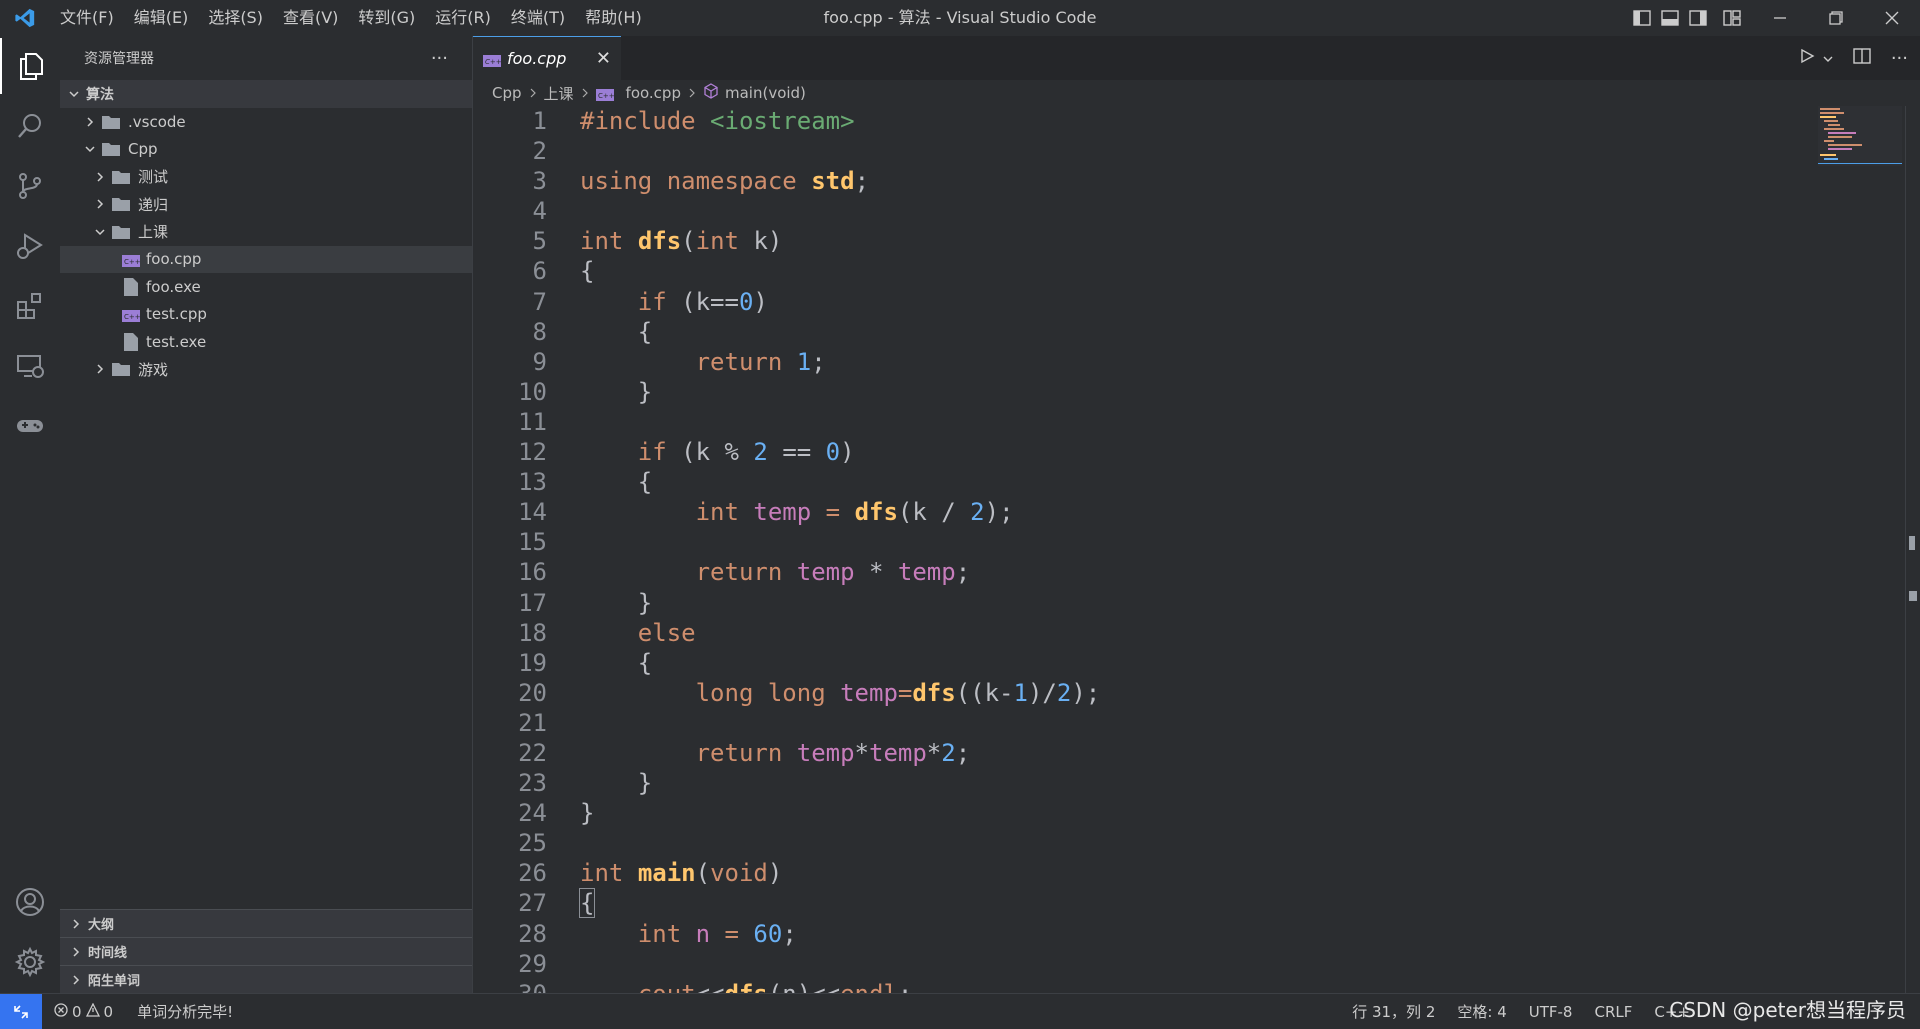  I want to click on tree-folder-recursion: 递归, so click(266, 205).